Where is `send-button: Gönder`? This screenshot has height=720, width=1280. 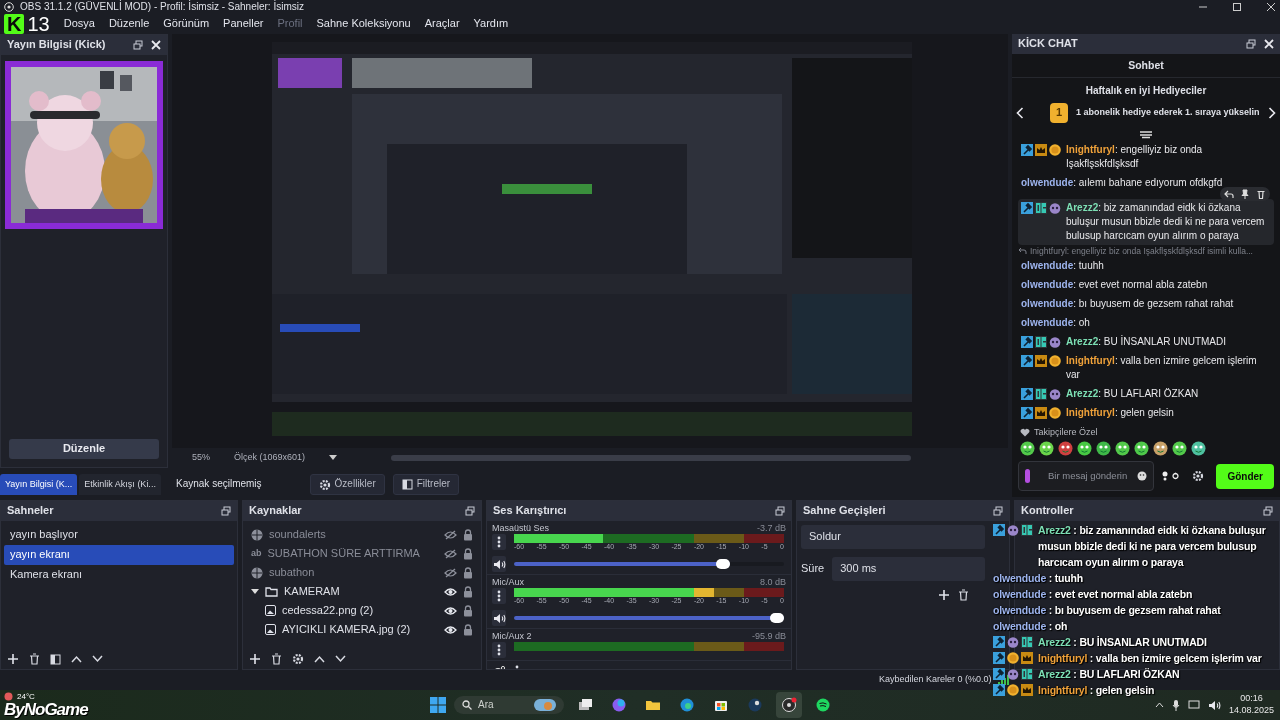
send-button: Gönder is located at coordinates (1245, 476).